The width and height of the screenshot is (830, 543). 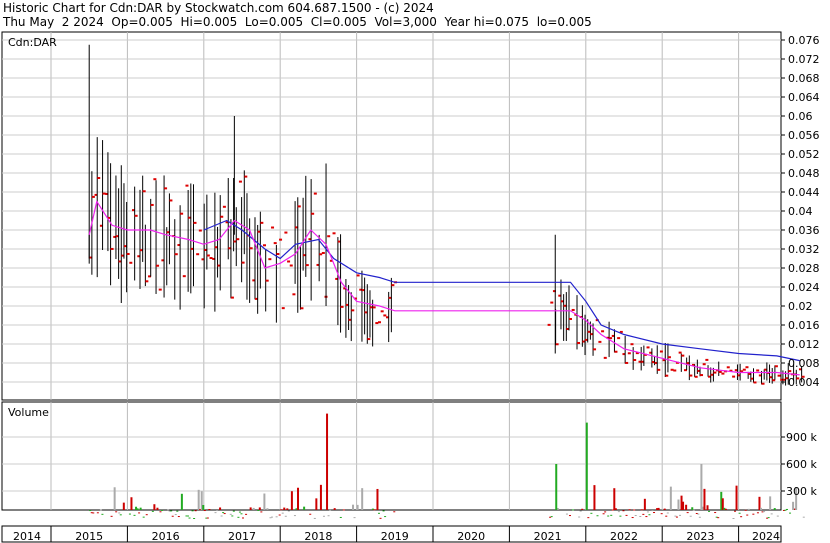 I want to click on volume-tick-label: 300 k, so click(x=801, y=491).